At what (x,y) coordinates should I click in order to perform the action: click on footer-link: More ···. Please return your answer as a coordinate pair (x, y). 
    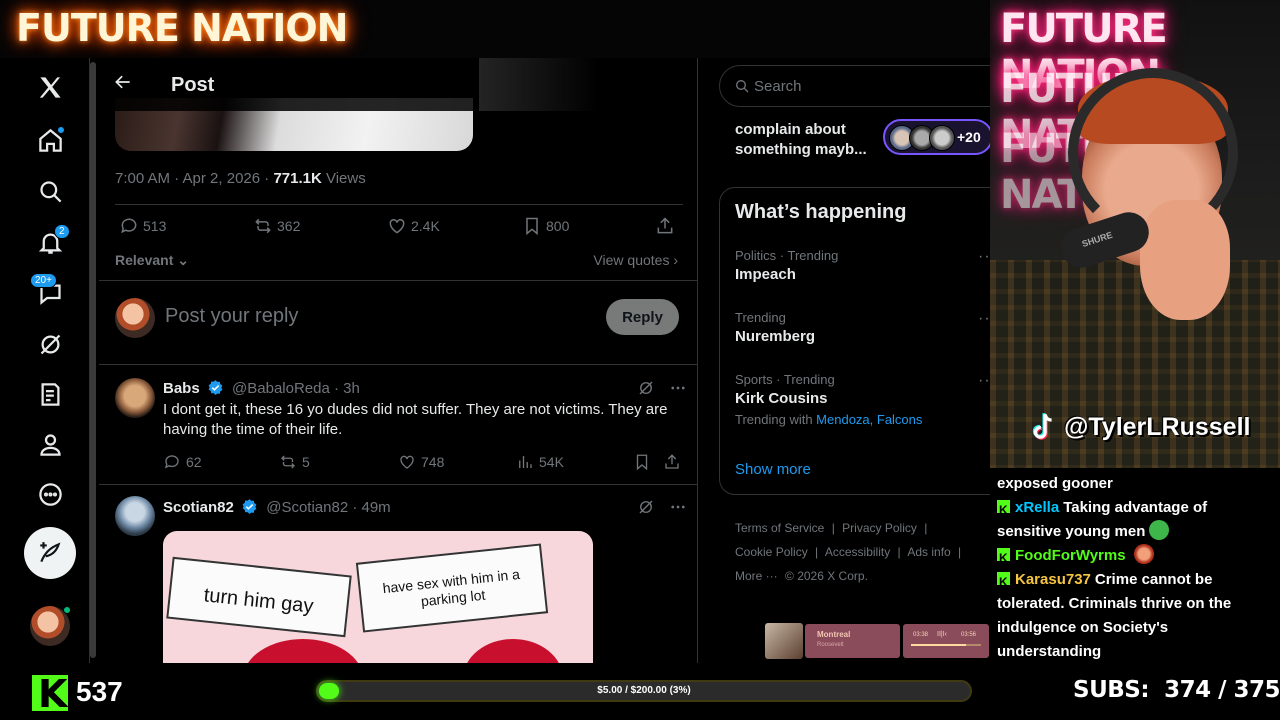
    Looking at the image, I should click on (756, 576).